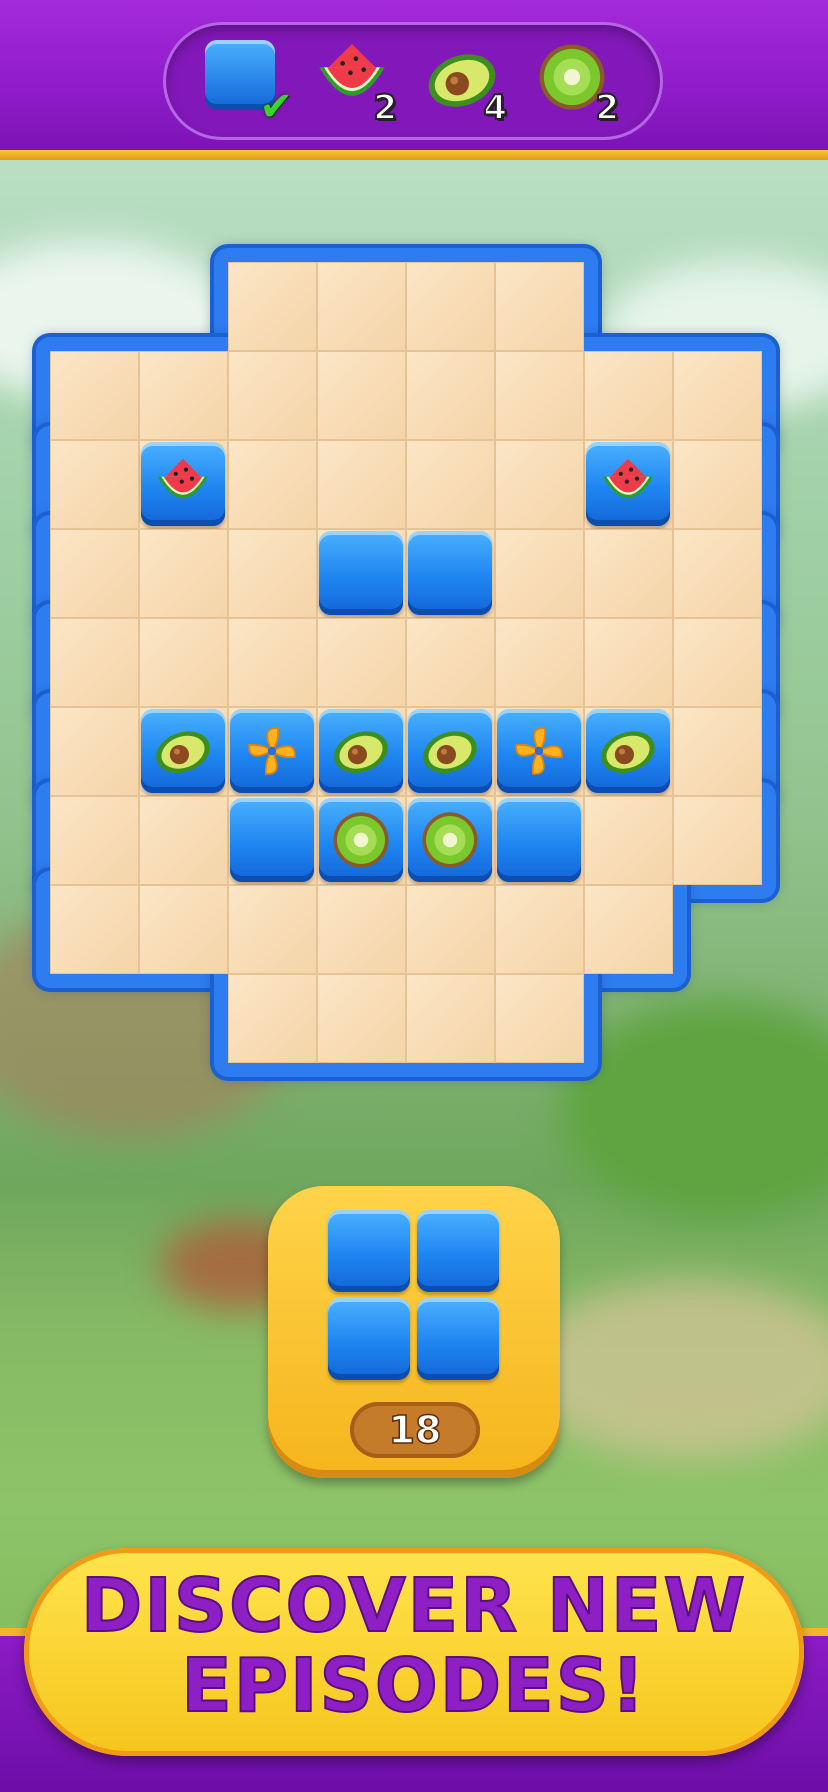  I want to click on banner-line-1: DISCOVER NEW, so click(414, 1606).